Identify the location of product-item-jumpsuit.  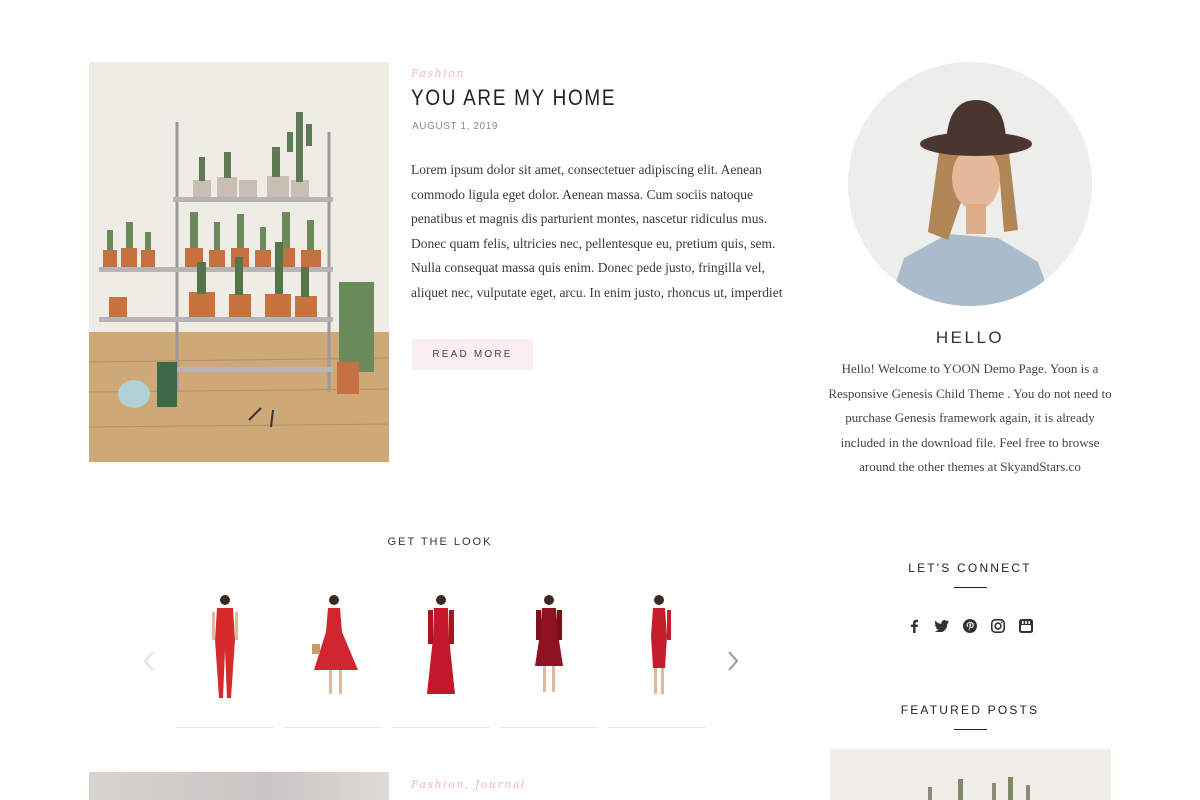
(225, 659).